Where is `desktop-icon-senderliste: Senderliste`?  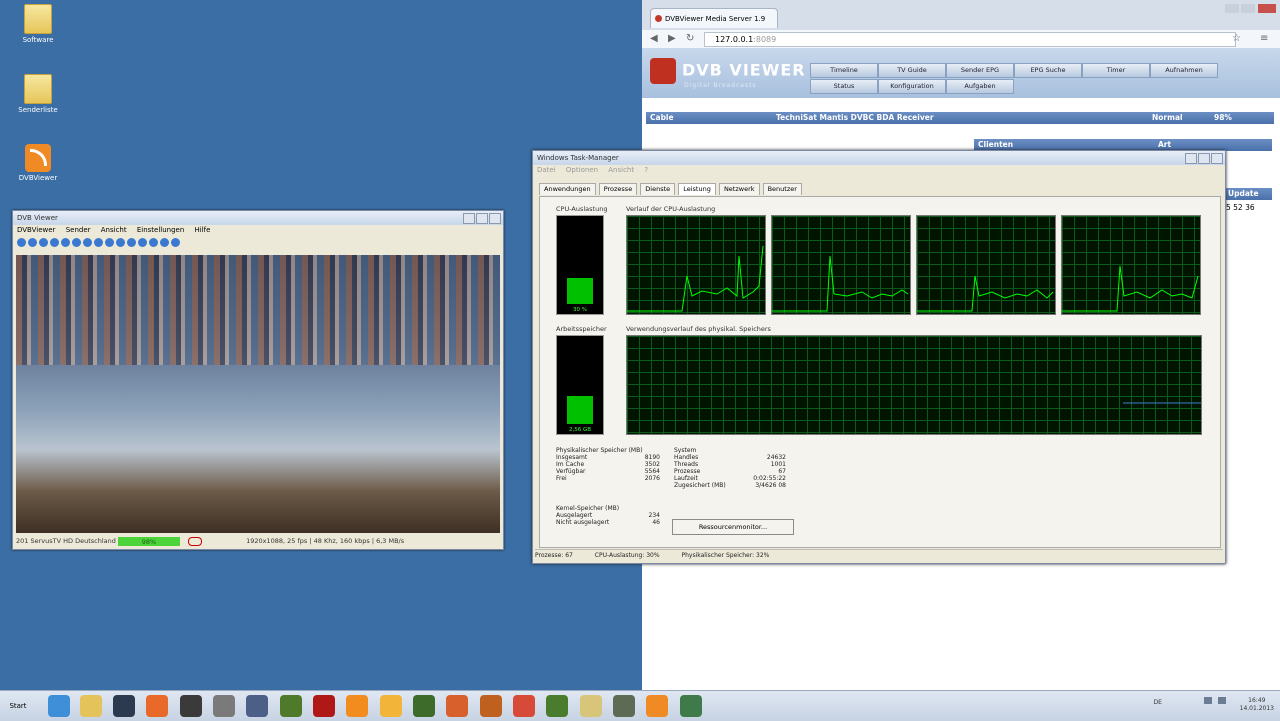 desktop-icon-senderliste: Senderliste is located at coordinates (38, 94).